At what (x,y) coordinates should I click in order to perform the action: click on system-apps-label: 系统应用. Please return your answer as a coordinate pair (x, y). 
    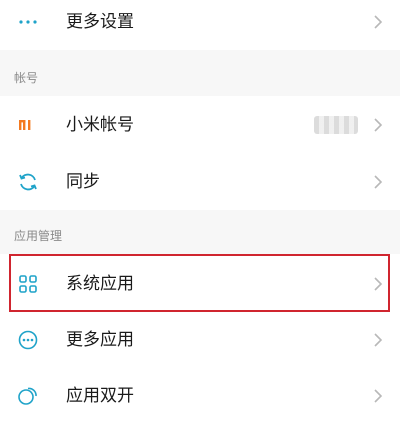
    Looking at the image, I should click on (100, 284).